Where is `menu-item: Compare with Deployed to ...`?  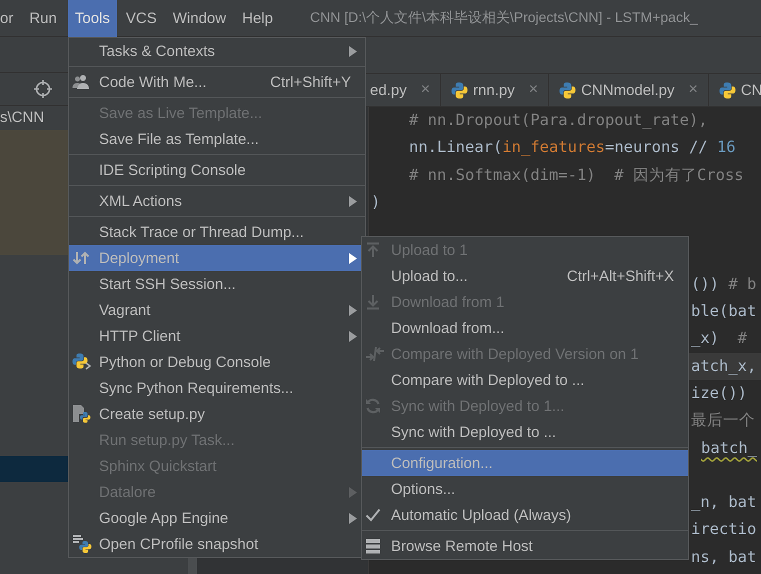
menu-item: Compare with Deployed to ... is located at coordinates (525, 380).